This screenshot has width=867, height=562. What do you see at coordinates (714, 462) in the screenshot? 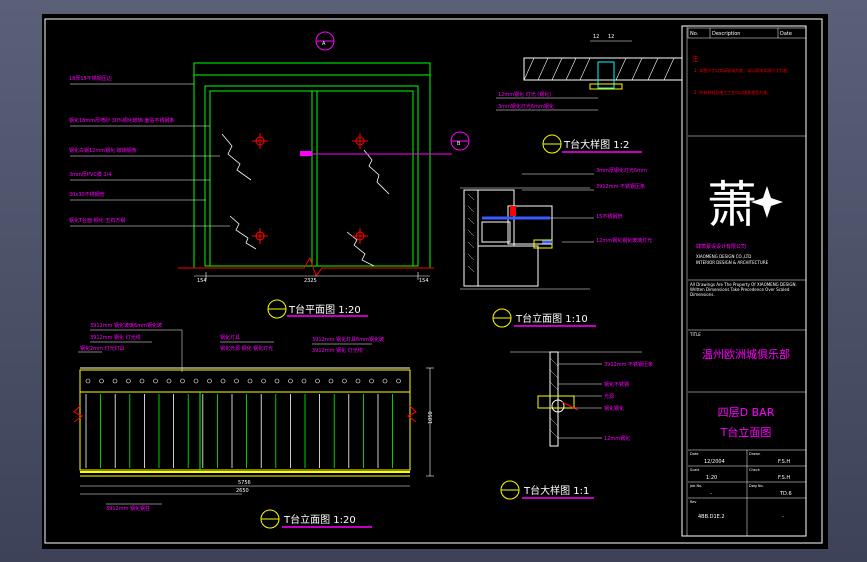
I see `tb-row1-value: 12/2004` at bounding box center [714, 462].